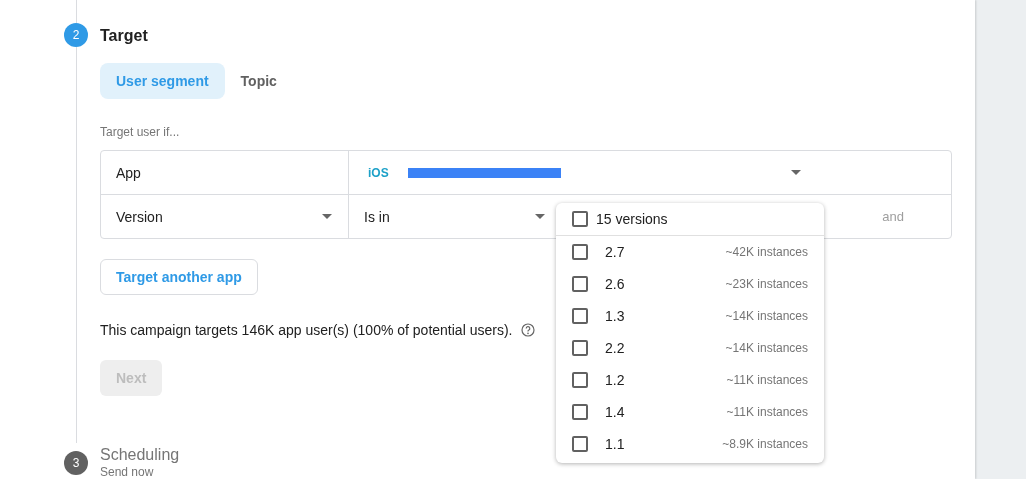  Describe the element at coordinates (225, 216) in the screenshot. I see `field-dropdown: Version` at that location.